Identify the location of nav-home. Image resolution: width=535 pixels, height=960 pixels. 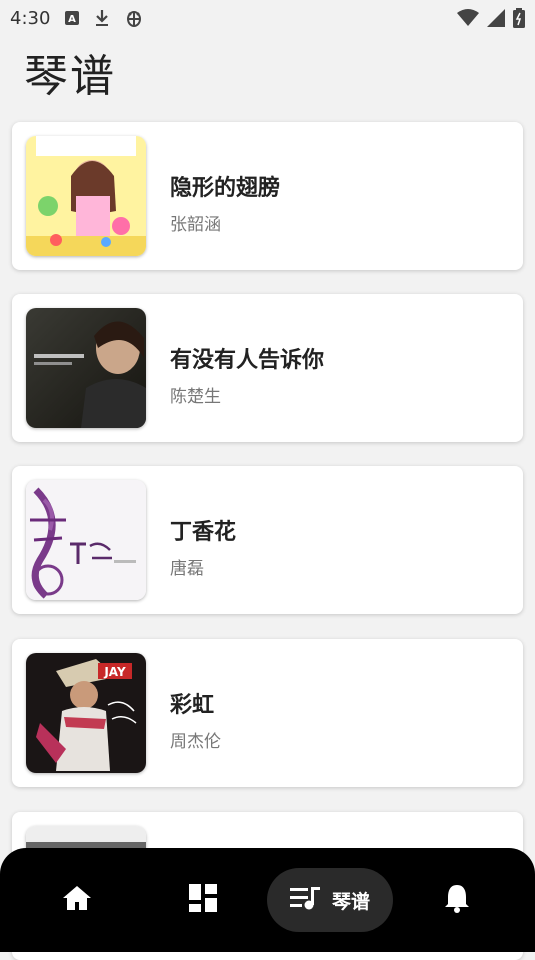
(77, 900).